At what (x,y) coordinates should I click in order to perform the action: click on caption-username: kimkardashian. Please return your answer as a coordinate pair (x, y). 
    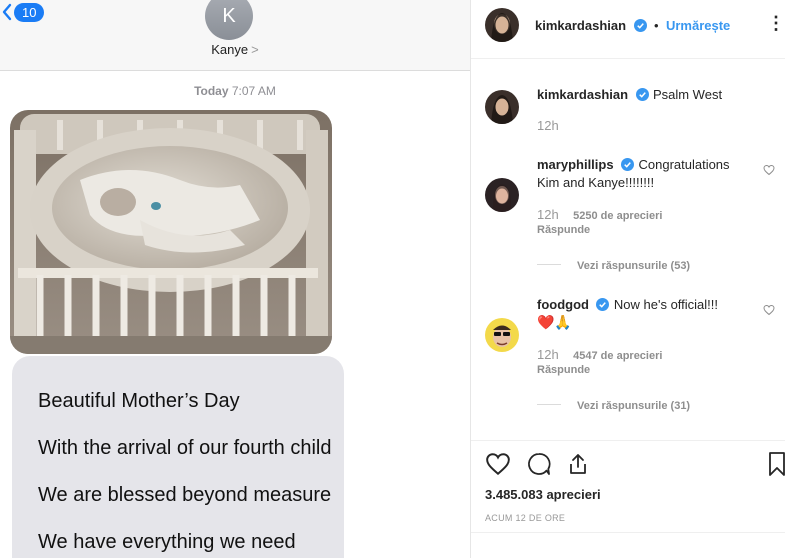
    Looking at the image, I should click on (582, 94).